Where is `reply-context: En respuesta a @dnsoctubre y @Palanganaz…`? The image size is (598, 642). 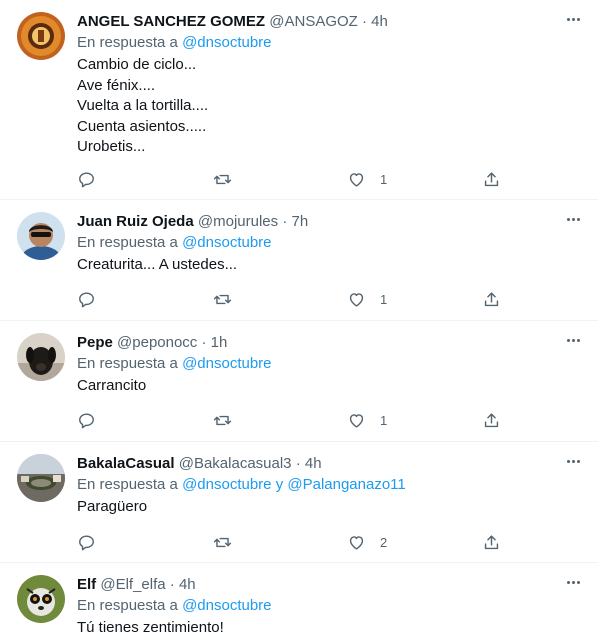
reply-context: En respuesta a @dnsoctubre y @Palanganaz… is located at coordinates (315, 485).